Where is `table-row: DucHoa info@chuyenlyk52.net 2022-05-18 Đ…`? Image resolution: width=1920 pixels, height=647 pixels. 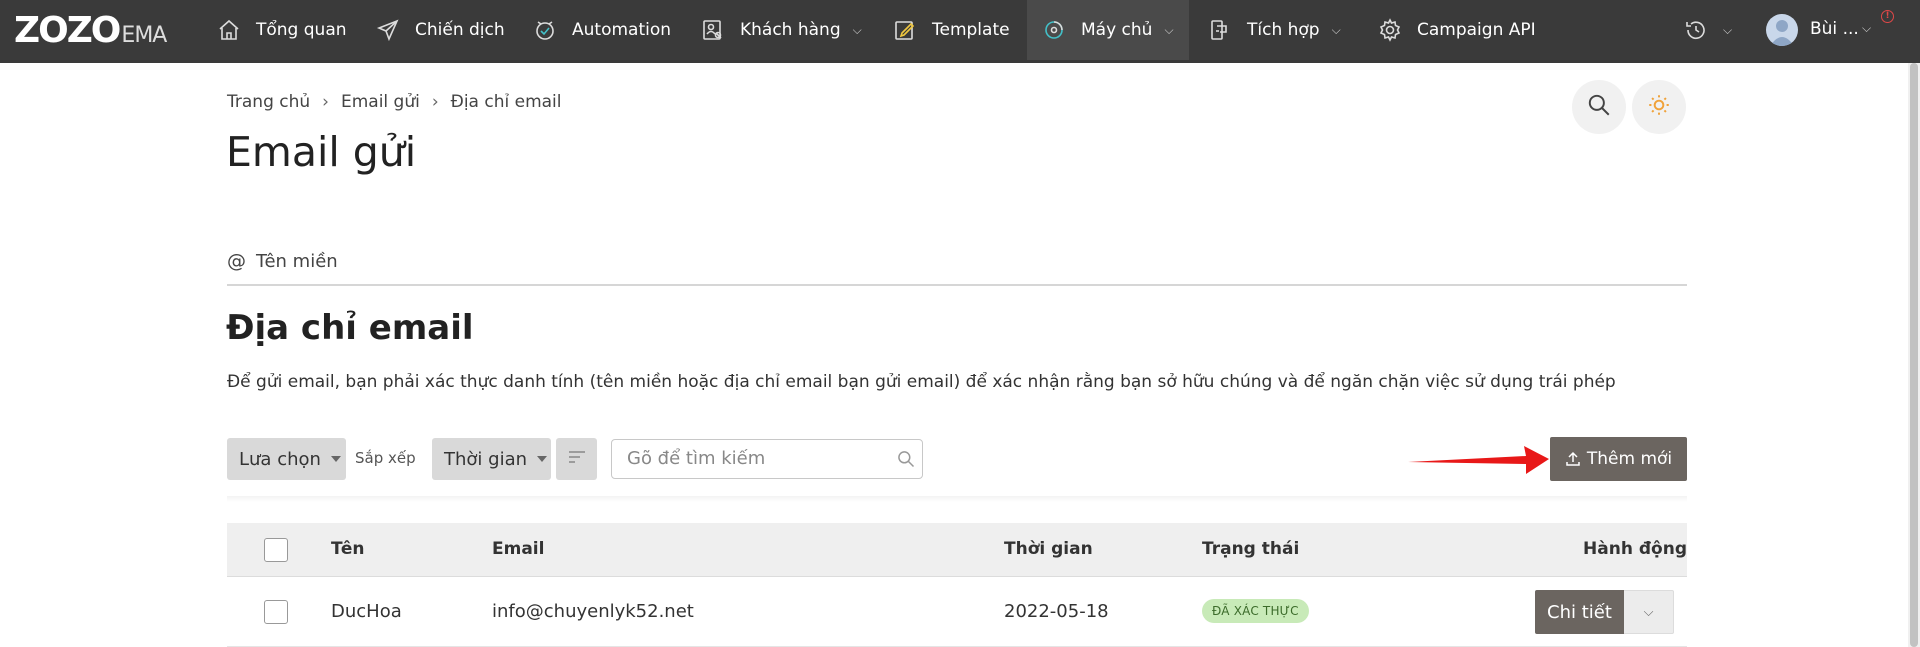 table-row: DucHoa info@chuyenlyk52.net 2022-05-18 Đ… is located at coordinates (957, 612).